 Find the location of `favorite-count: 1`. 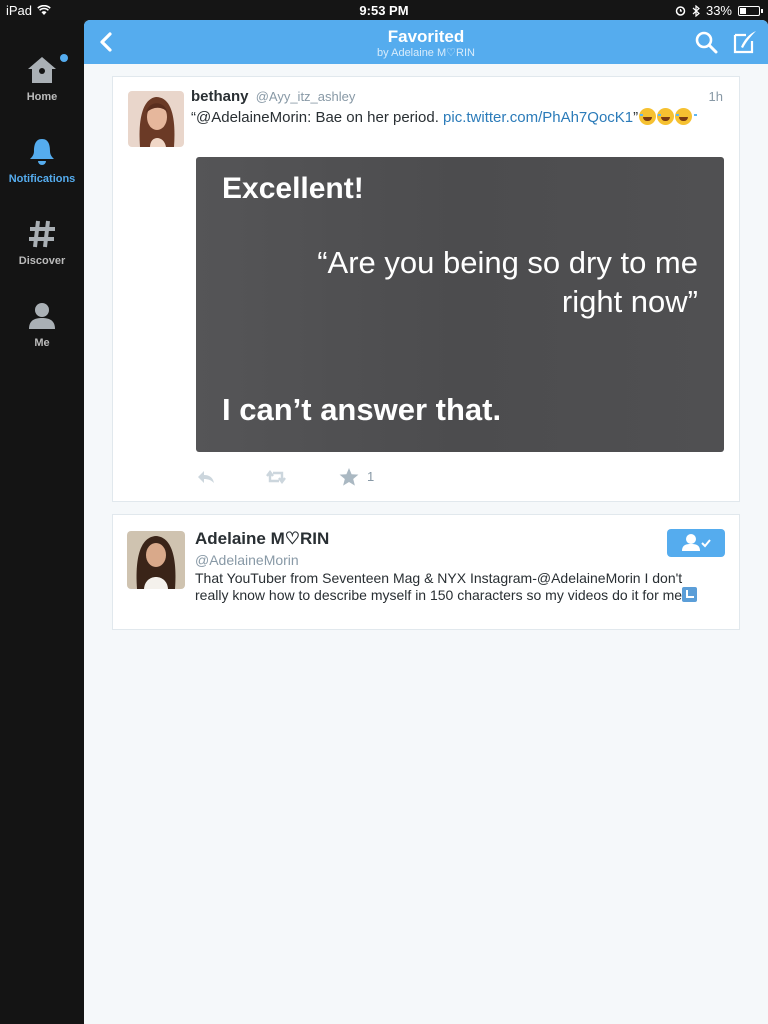

favorite-count: 1 is located at coordinates (371, 476).